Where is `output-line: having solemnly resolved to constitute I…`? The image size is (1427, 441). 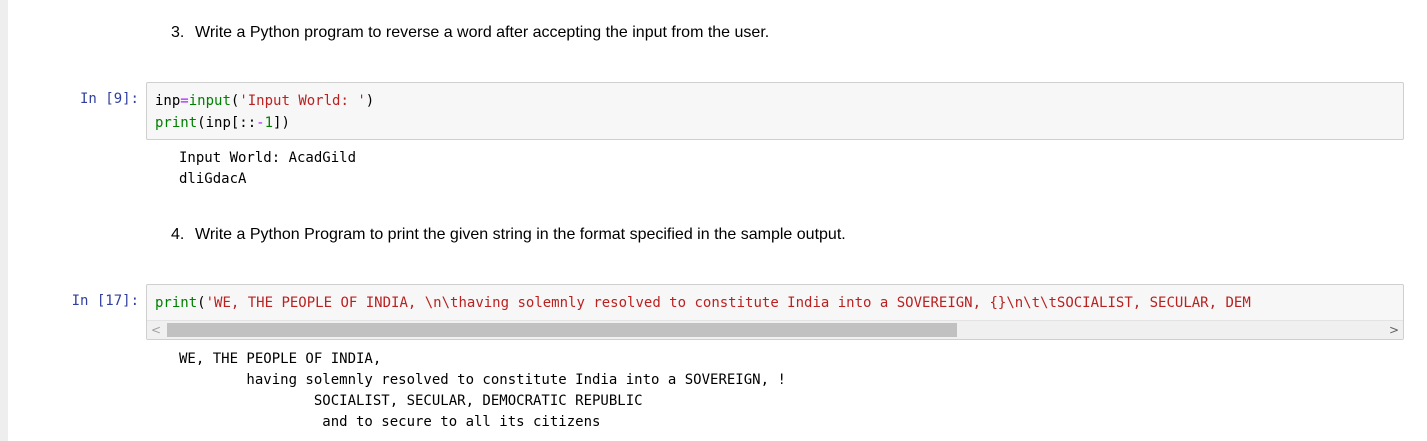
output-line: having solemnly resolved to constitute I… is located at coordinates (482, 380).